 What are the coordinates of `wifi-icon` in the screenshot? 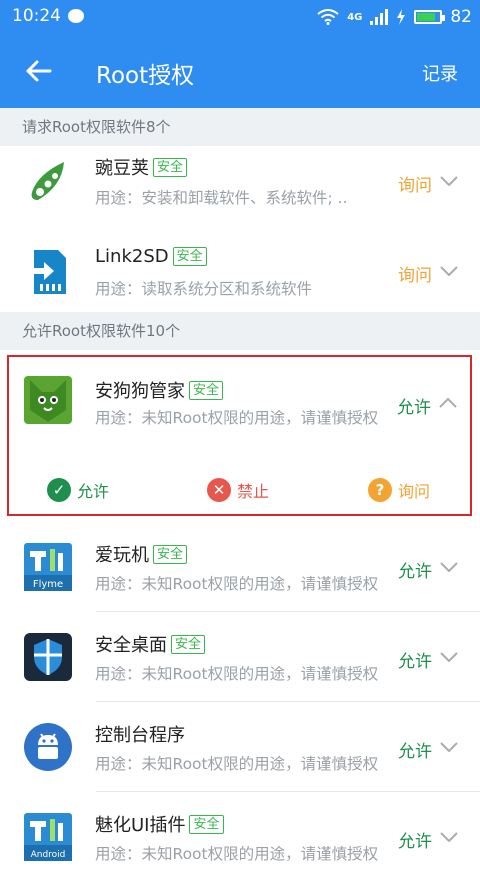 It's located at (328, 17).